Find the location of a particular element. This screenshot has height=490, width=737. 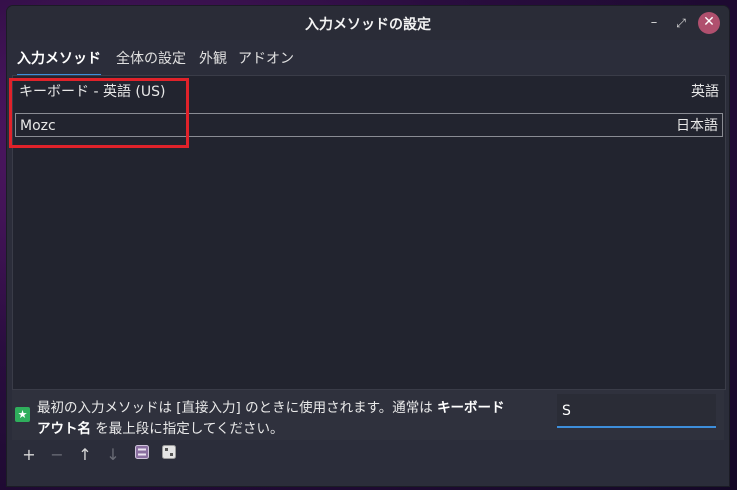

input-method-language: 日本語 is located at coordinates (697, 126).